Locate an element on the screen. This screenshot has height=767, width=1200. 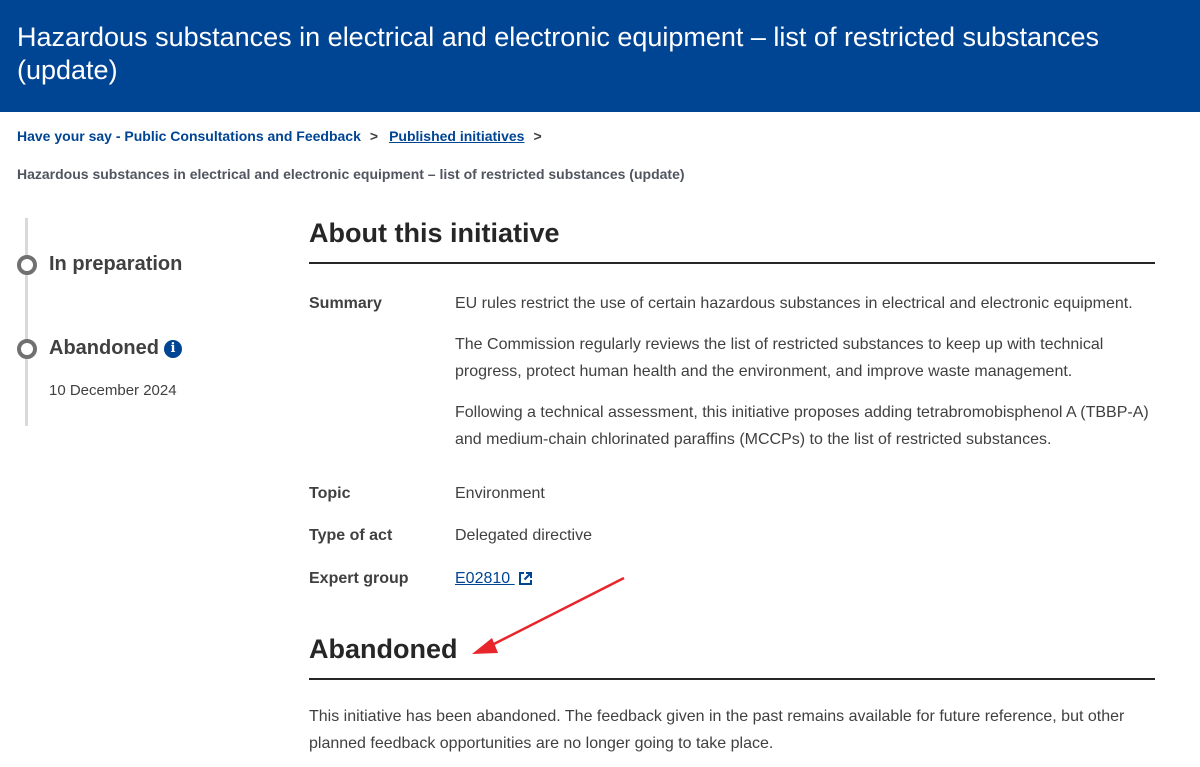
step-label: In preparation is located at coordinates (116, 264).